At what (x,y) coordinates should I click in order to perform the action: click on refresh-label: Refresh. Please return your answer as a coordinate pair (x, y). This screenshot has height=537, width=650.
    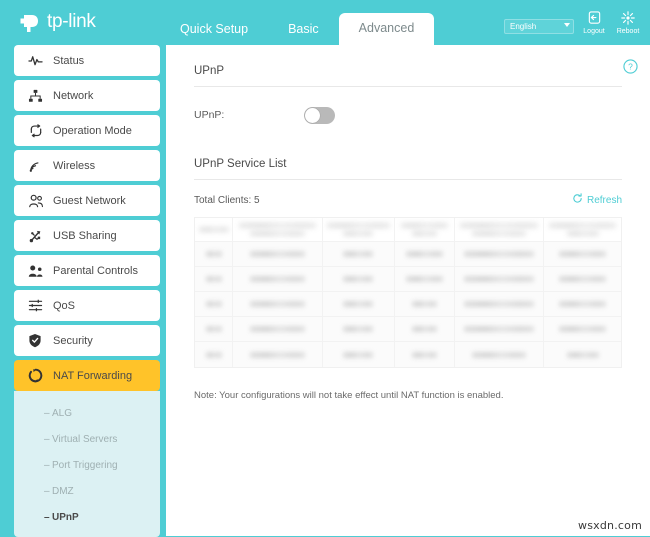
    Looking at the image, I should click on (604, 200).